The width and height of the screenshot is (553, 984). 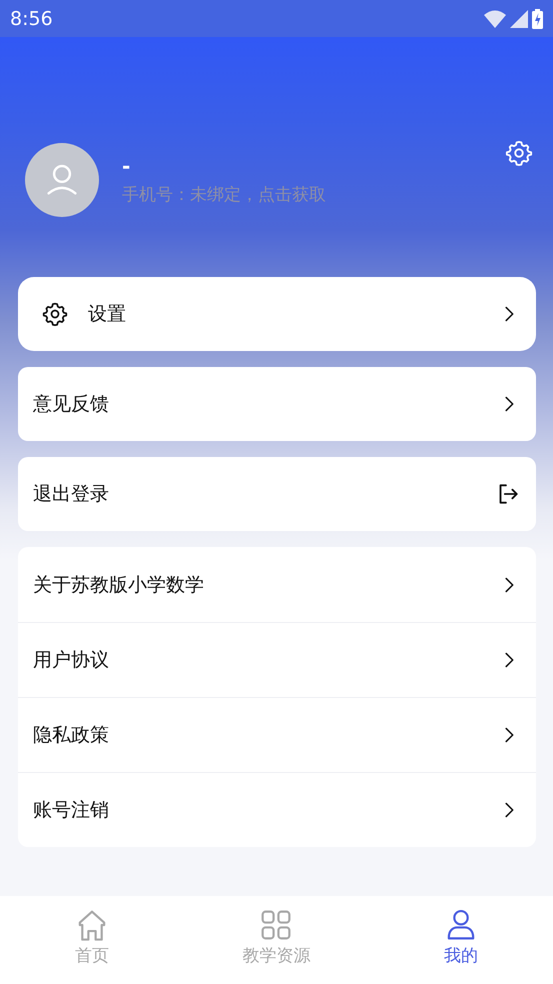 I want to click on wifi-icon, so click(x=495, y=19).